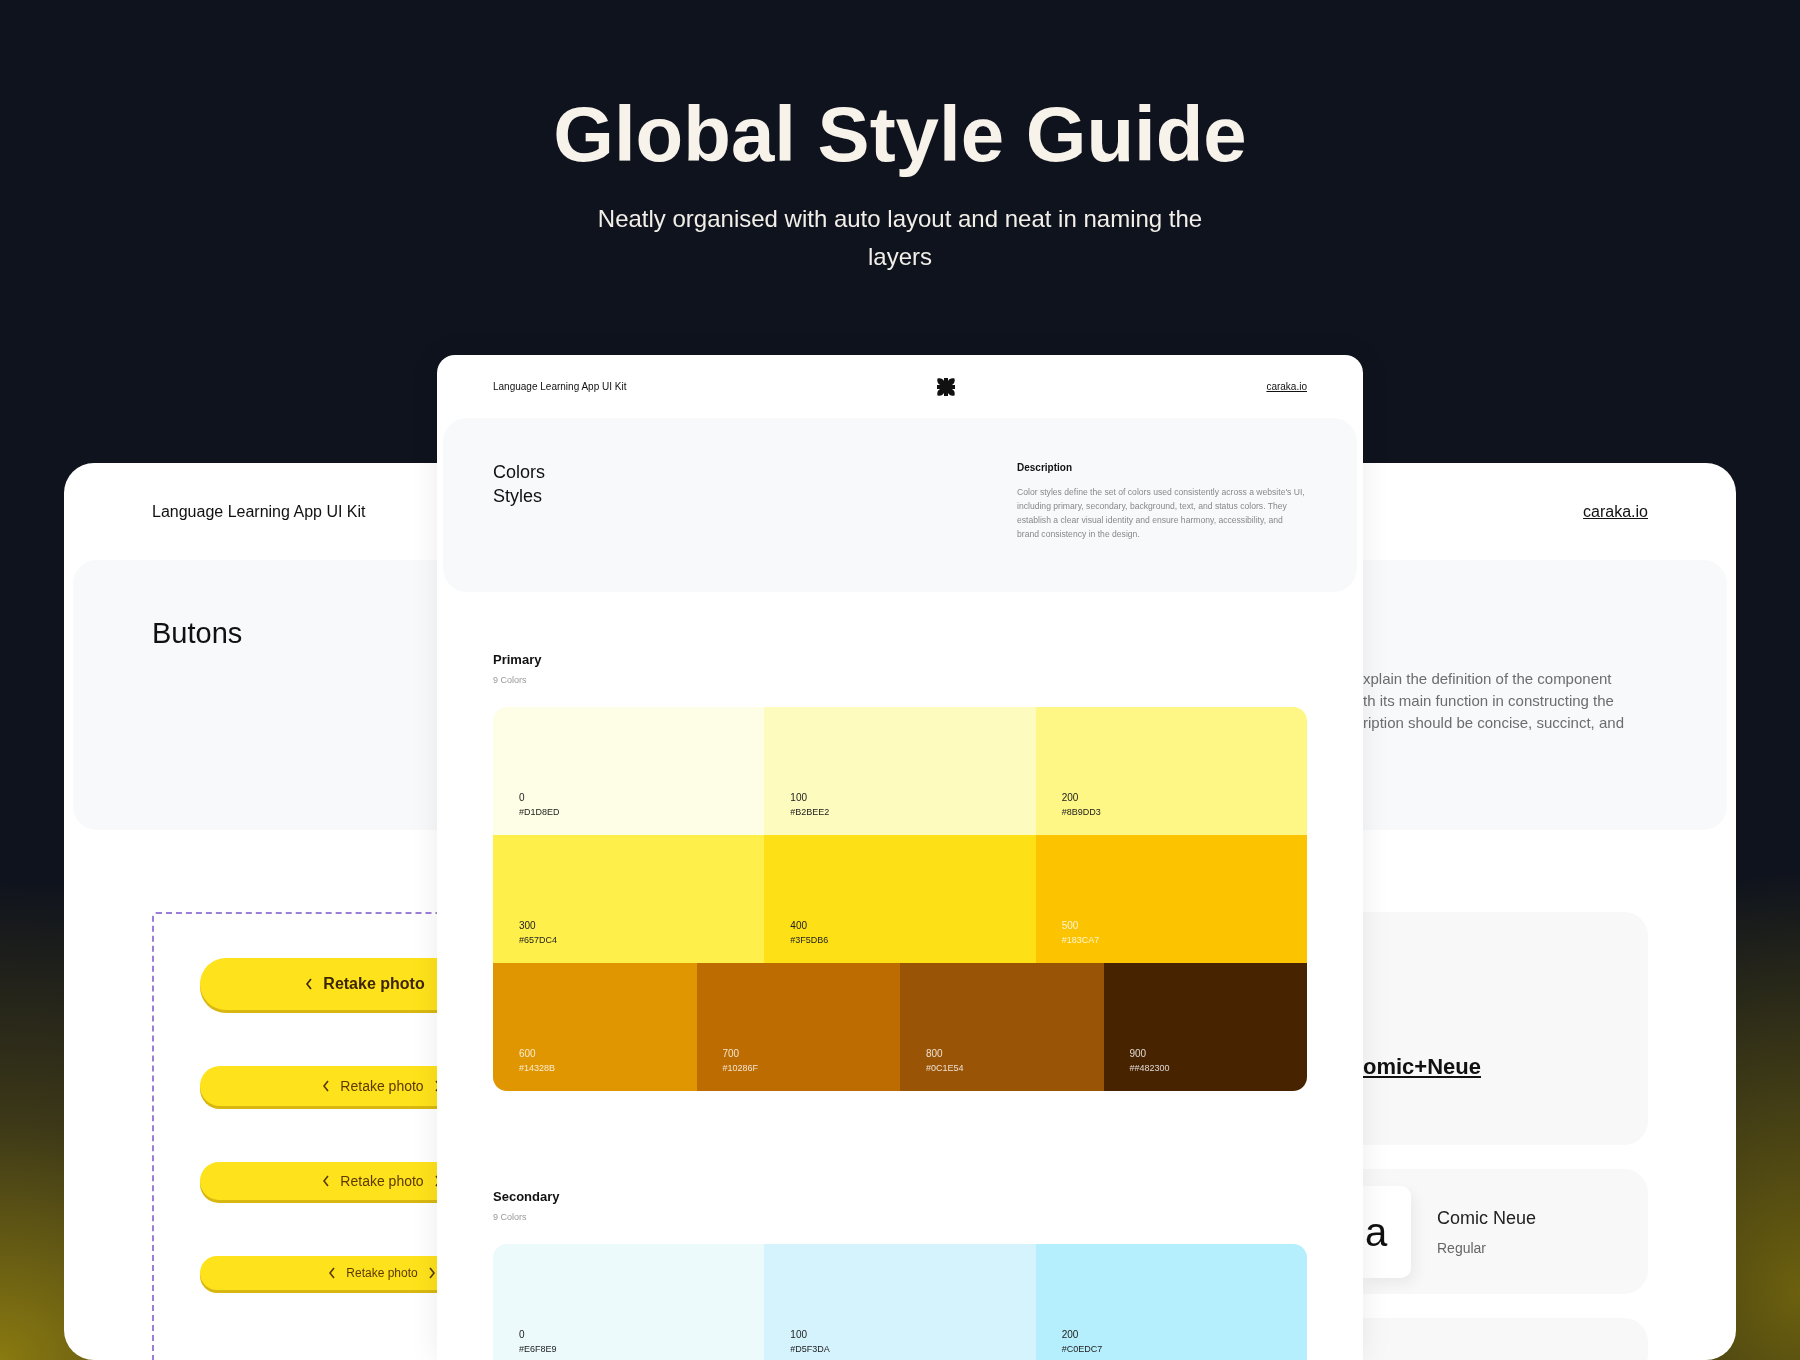 This screenshot has width=1800, height=1360. Describe the element at coordinates (1488, 679) in the screenshot. I see `description-line: xplain the definition of the component` at that location.